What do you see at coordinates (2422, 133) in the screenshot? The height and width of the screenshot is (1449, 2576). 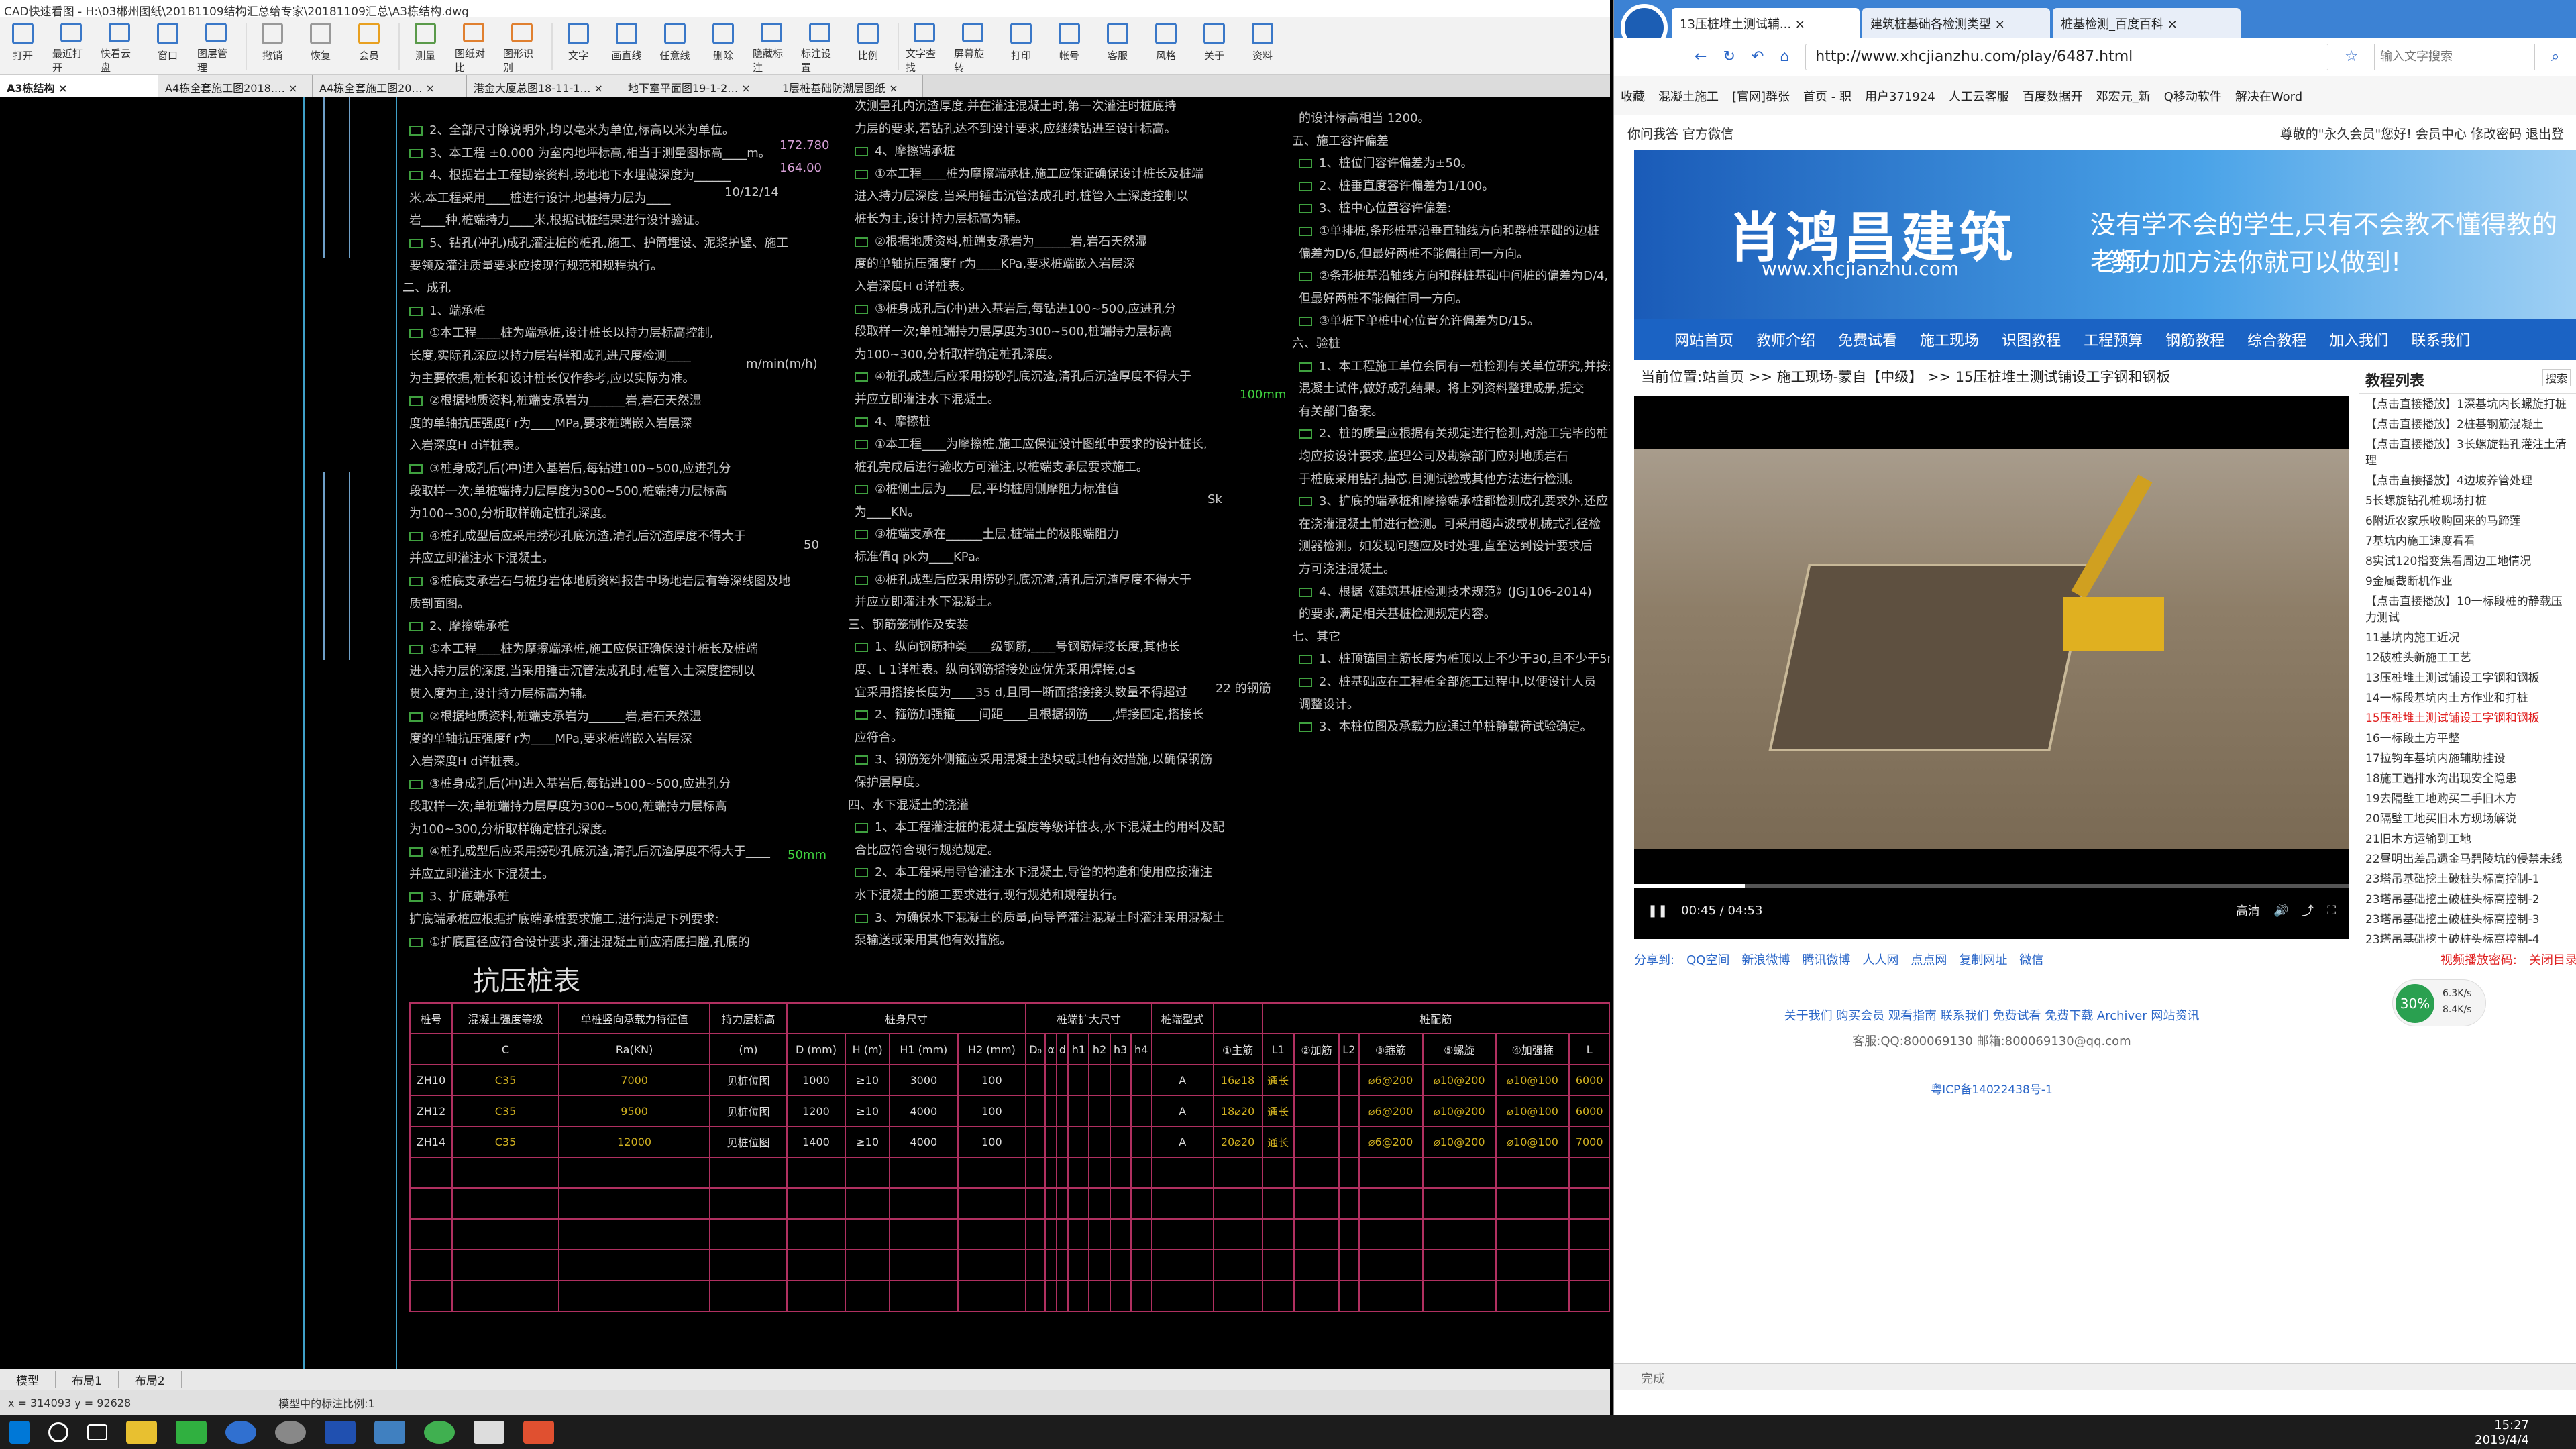 I see `site-top-right: 尊敬的"永久会员"您好! 会员中心 修改密码 退出登` at bounding box center [2422, 133].